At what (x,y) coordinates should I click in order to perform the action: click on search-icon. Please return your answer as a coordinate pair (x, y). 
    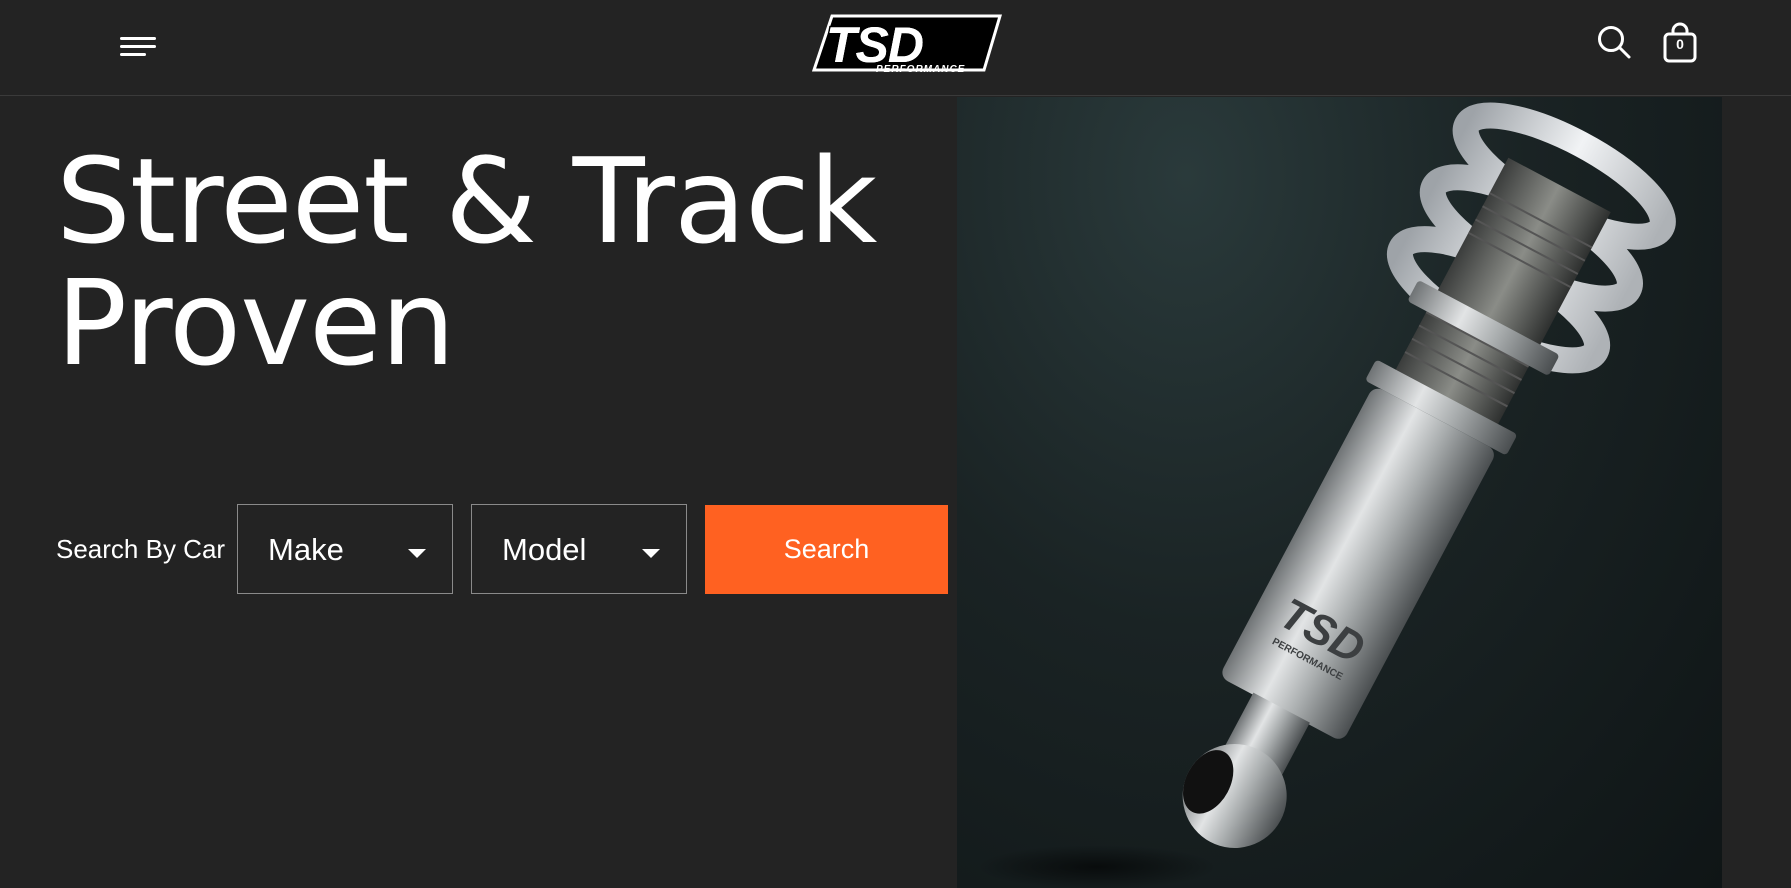
    Looking at the image, I should click on (1614, 42).